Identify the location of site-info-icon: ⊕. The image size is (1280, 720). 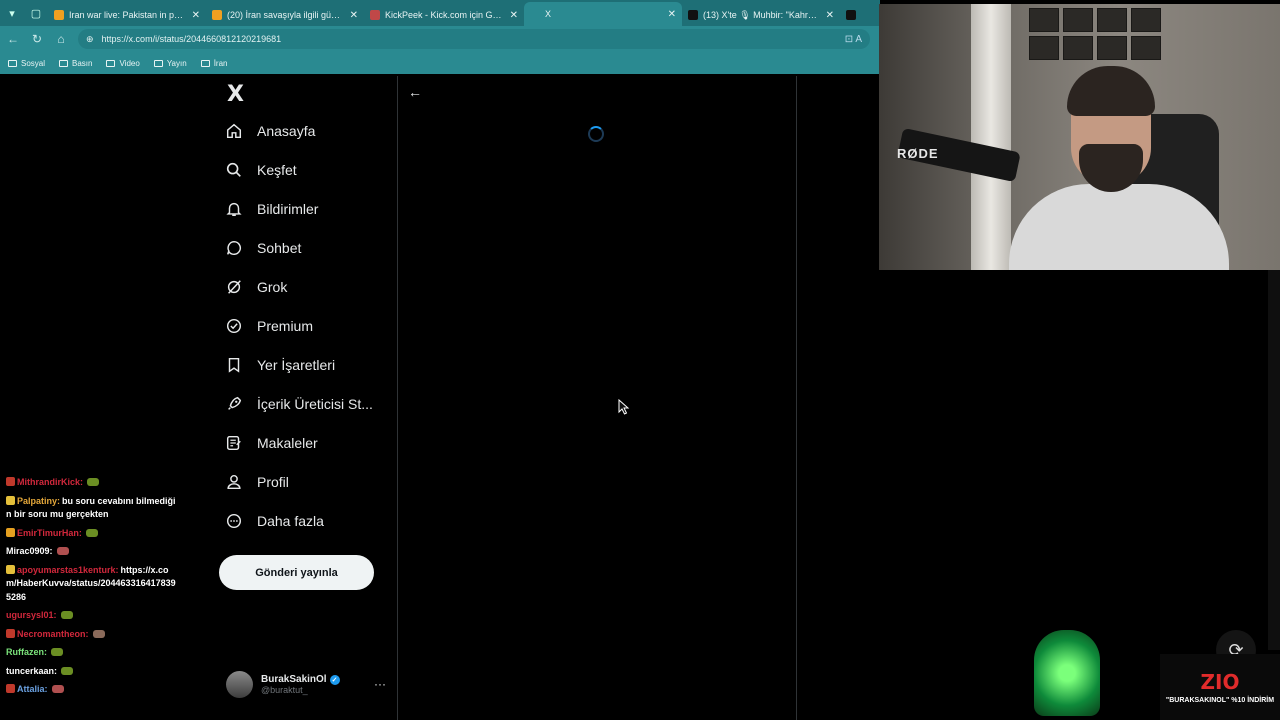
(90, 39).